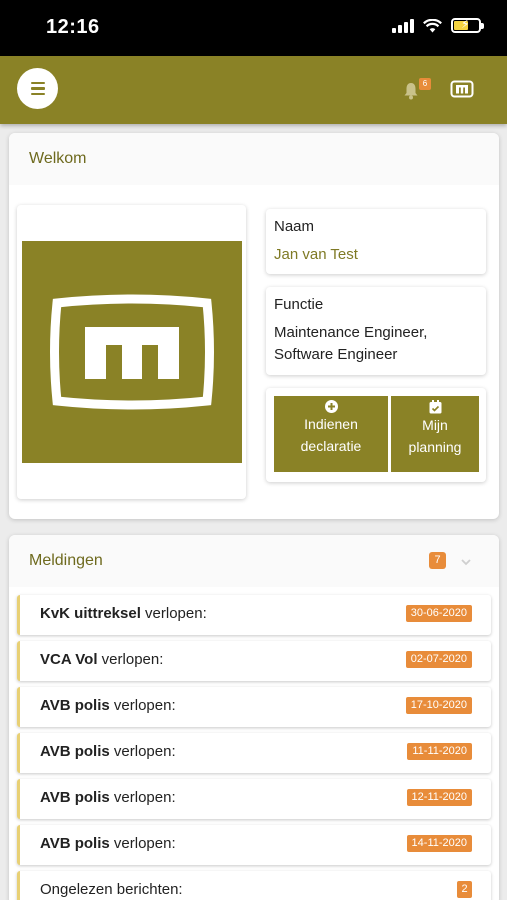  Describe the element at coordinates (331, 446) in the screenshot. I see `declaratie-label-line2: declaratie` at that location.